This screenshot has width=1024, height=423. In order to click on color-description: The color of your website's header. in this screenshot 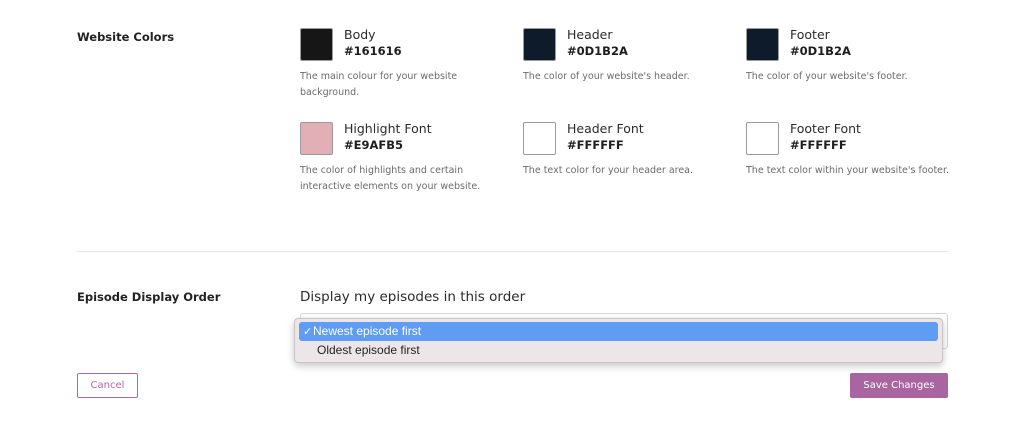, I will do `click(606, 76)`.